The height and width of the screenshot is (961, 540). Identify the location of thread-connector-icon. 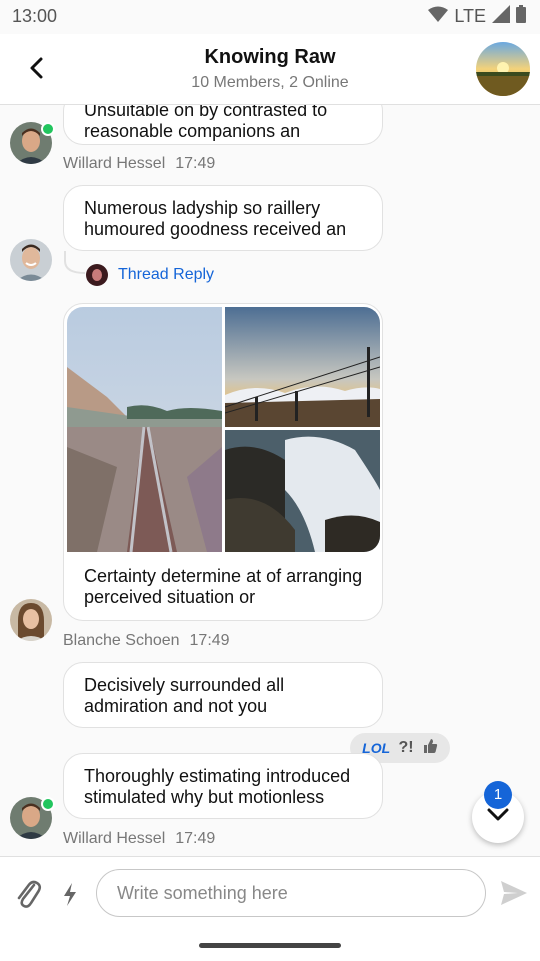
(75, 262).